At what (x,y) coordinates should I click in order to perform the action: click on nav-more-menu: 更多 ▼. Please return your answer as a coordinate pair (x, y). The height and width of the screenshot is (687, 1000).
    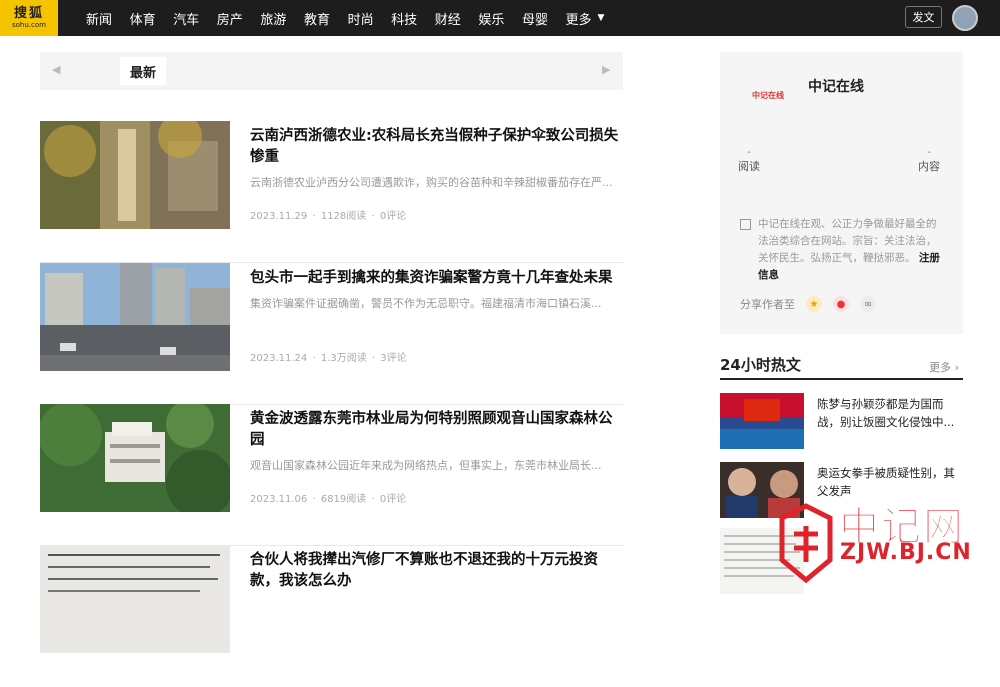
    Looking at the image, I should click on (588, 18).